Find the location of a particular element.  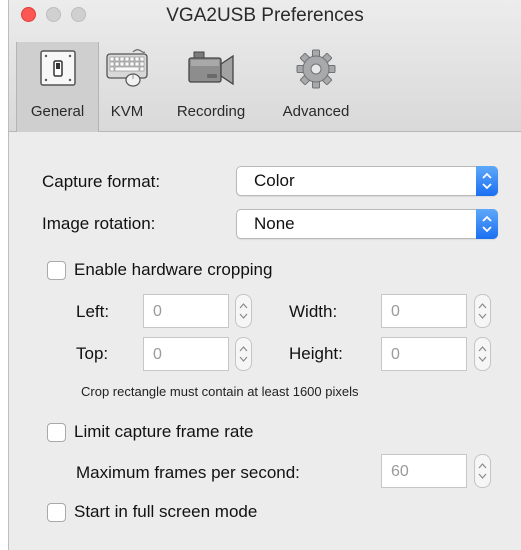

left-label: Left: is located at coordinates (93, 311).